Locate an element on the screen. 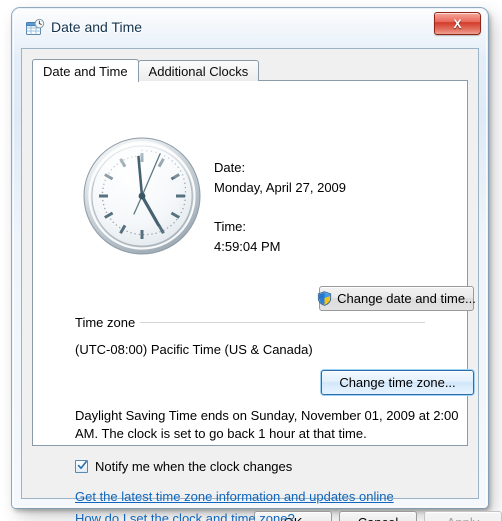  tab-strip: Date and Time Additional Clocks is located at coordinates (146, 70).